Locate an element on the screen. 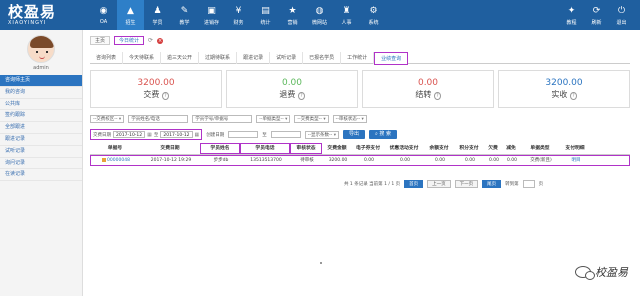 Image resolution: width=640 pixels, height=296 pixels. table-cell: 00000048 is located at coordinates (116, 160).